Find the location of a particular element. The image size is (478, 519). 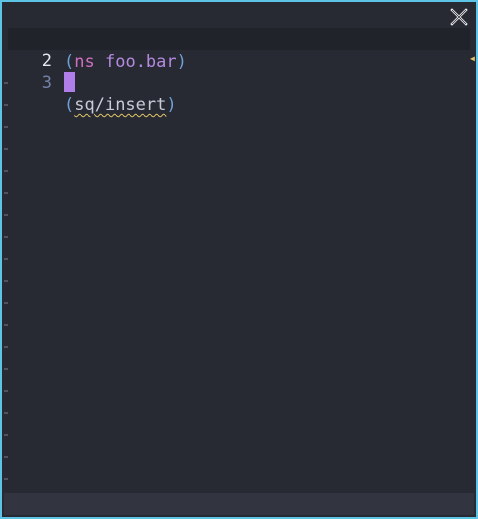

open-paren: ( is located at coordinates (69, 105).